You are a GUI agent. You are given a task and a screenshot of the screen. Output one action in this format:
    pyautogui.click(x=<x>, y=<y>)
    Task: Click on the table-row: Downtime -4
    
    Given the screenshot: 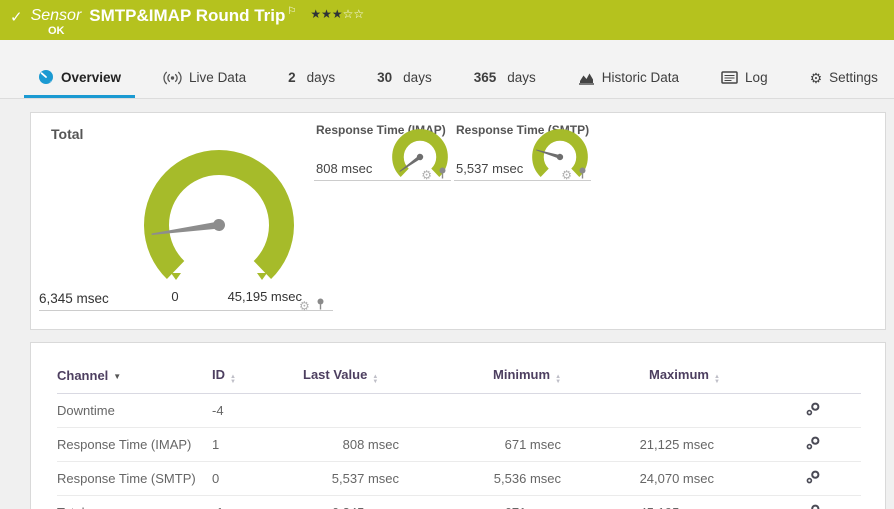 What is the action you would take?
    pyautogui.click(x=459, y=410)
    